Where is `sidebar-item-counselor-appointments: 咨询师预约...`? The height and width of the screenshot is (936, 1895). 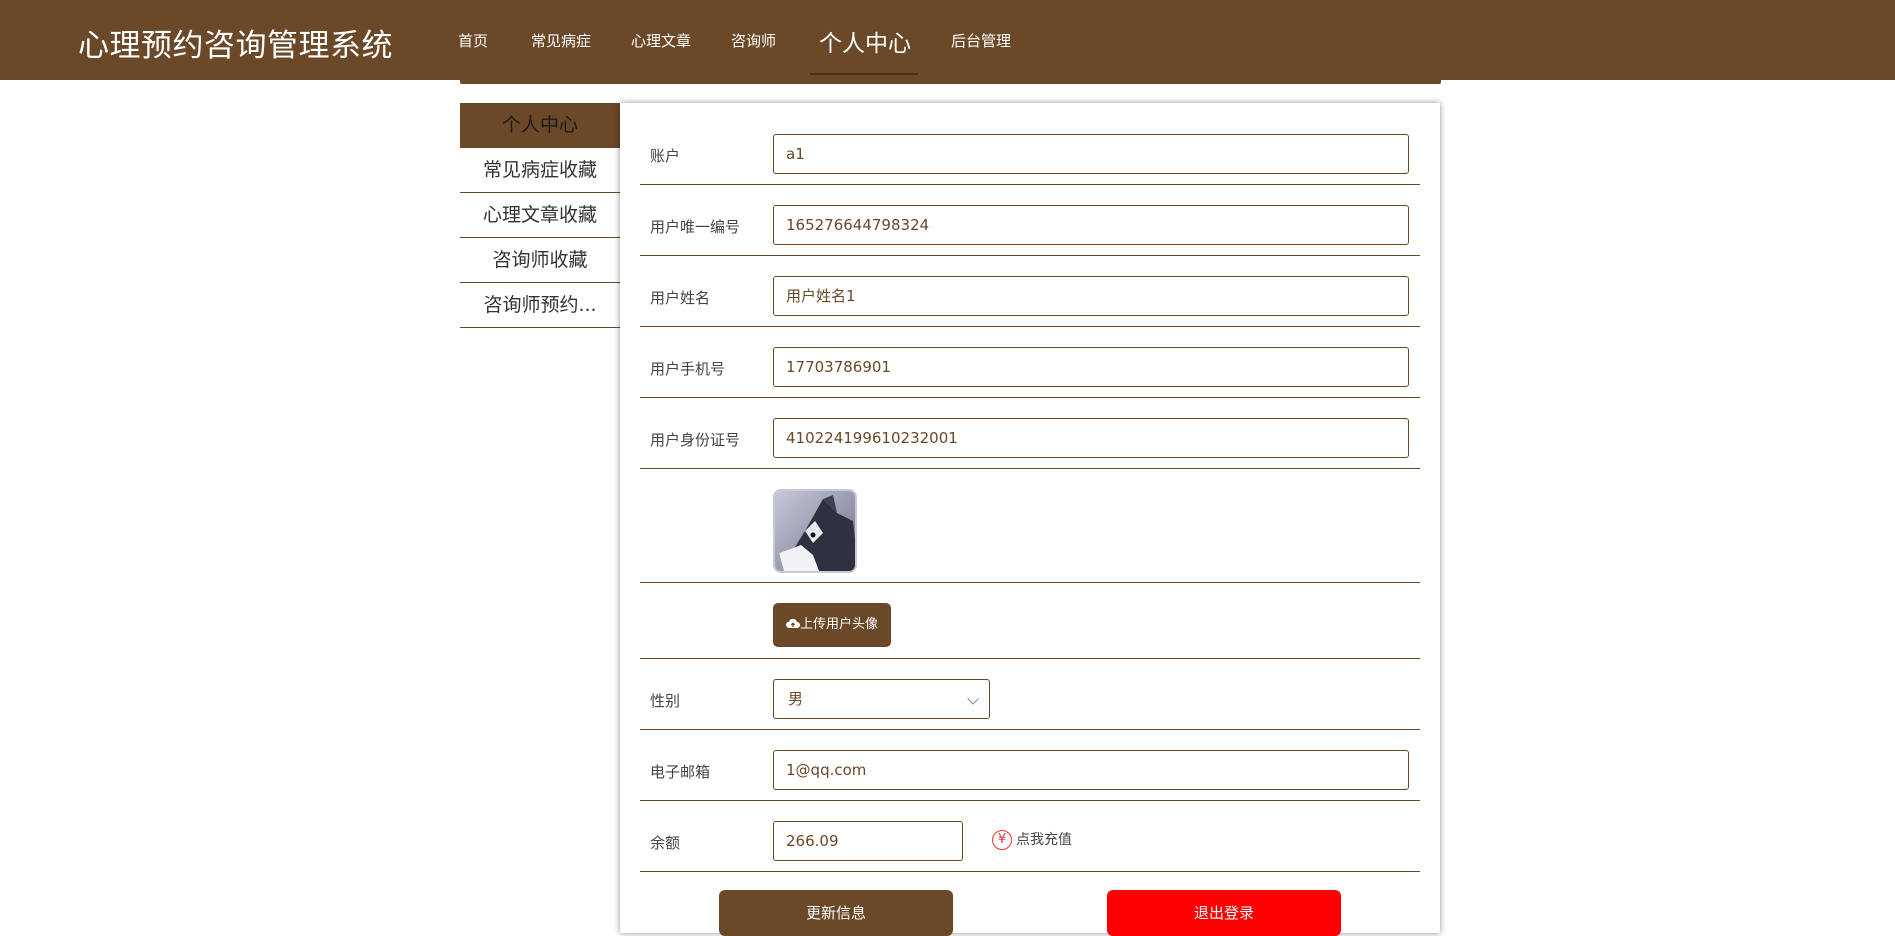
sidebar-item-counselor-appointments: 咨询师预约... is located at coordinates (540, 305).